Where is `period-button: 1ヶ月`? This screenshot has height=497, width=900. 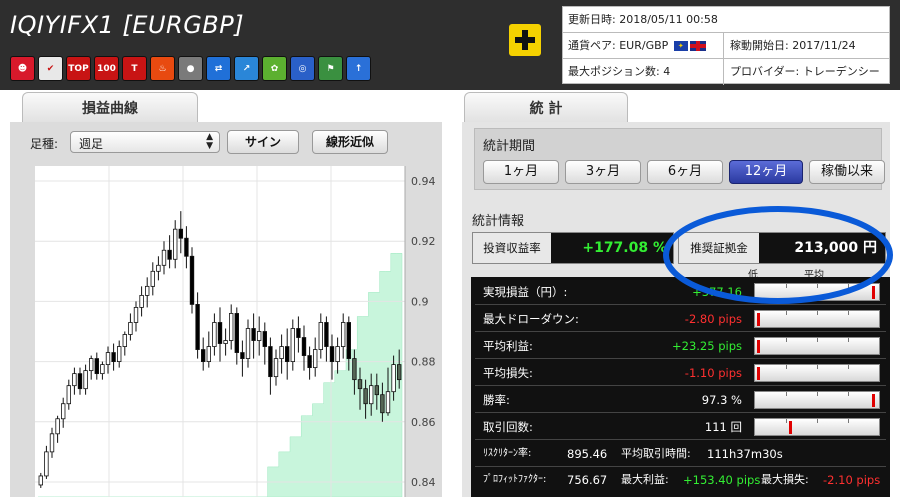
period-button: 1ヶ月 is located at coordinates (521, 172).